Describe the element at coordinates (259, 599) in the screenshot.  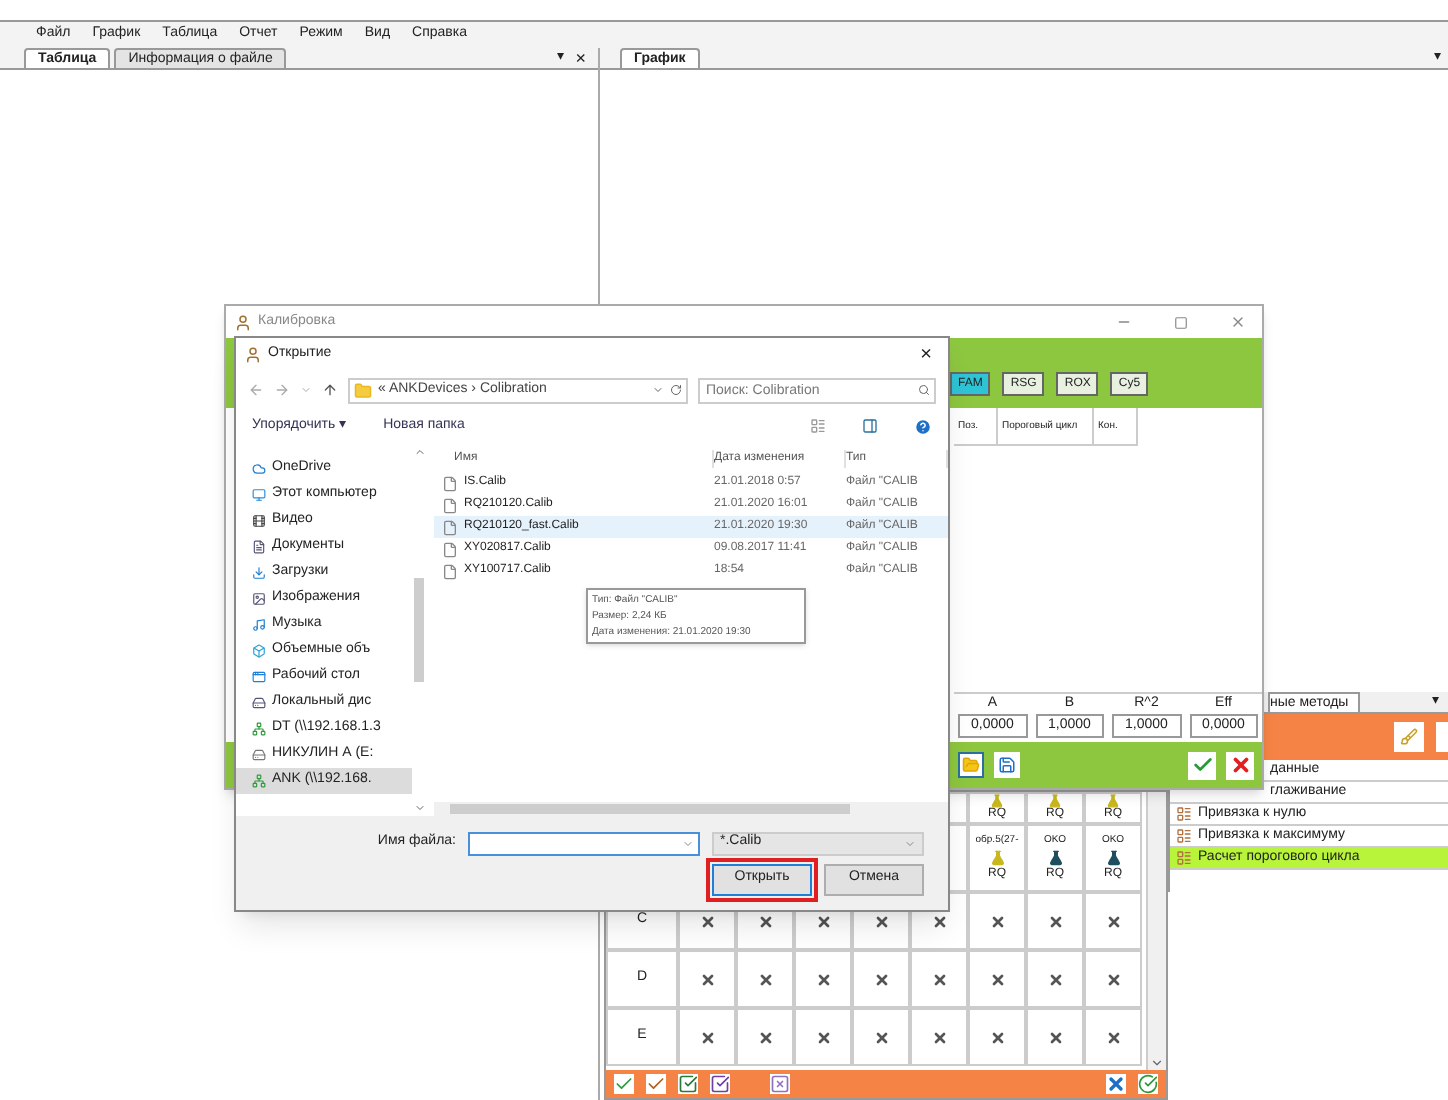
I see `image-icon` at that location.